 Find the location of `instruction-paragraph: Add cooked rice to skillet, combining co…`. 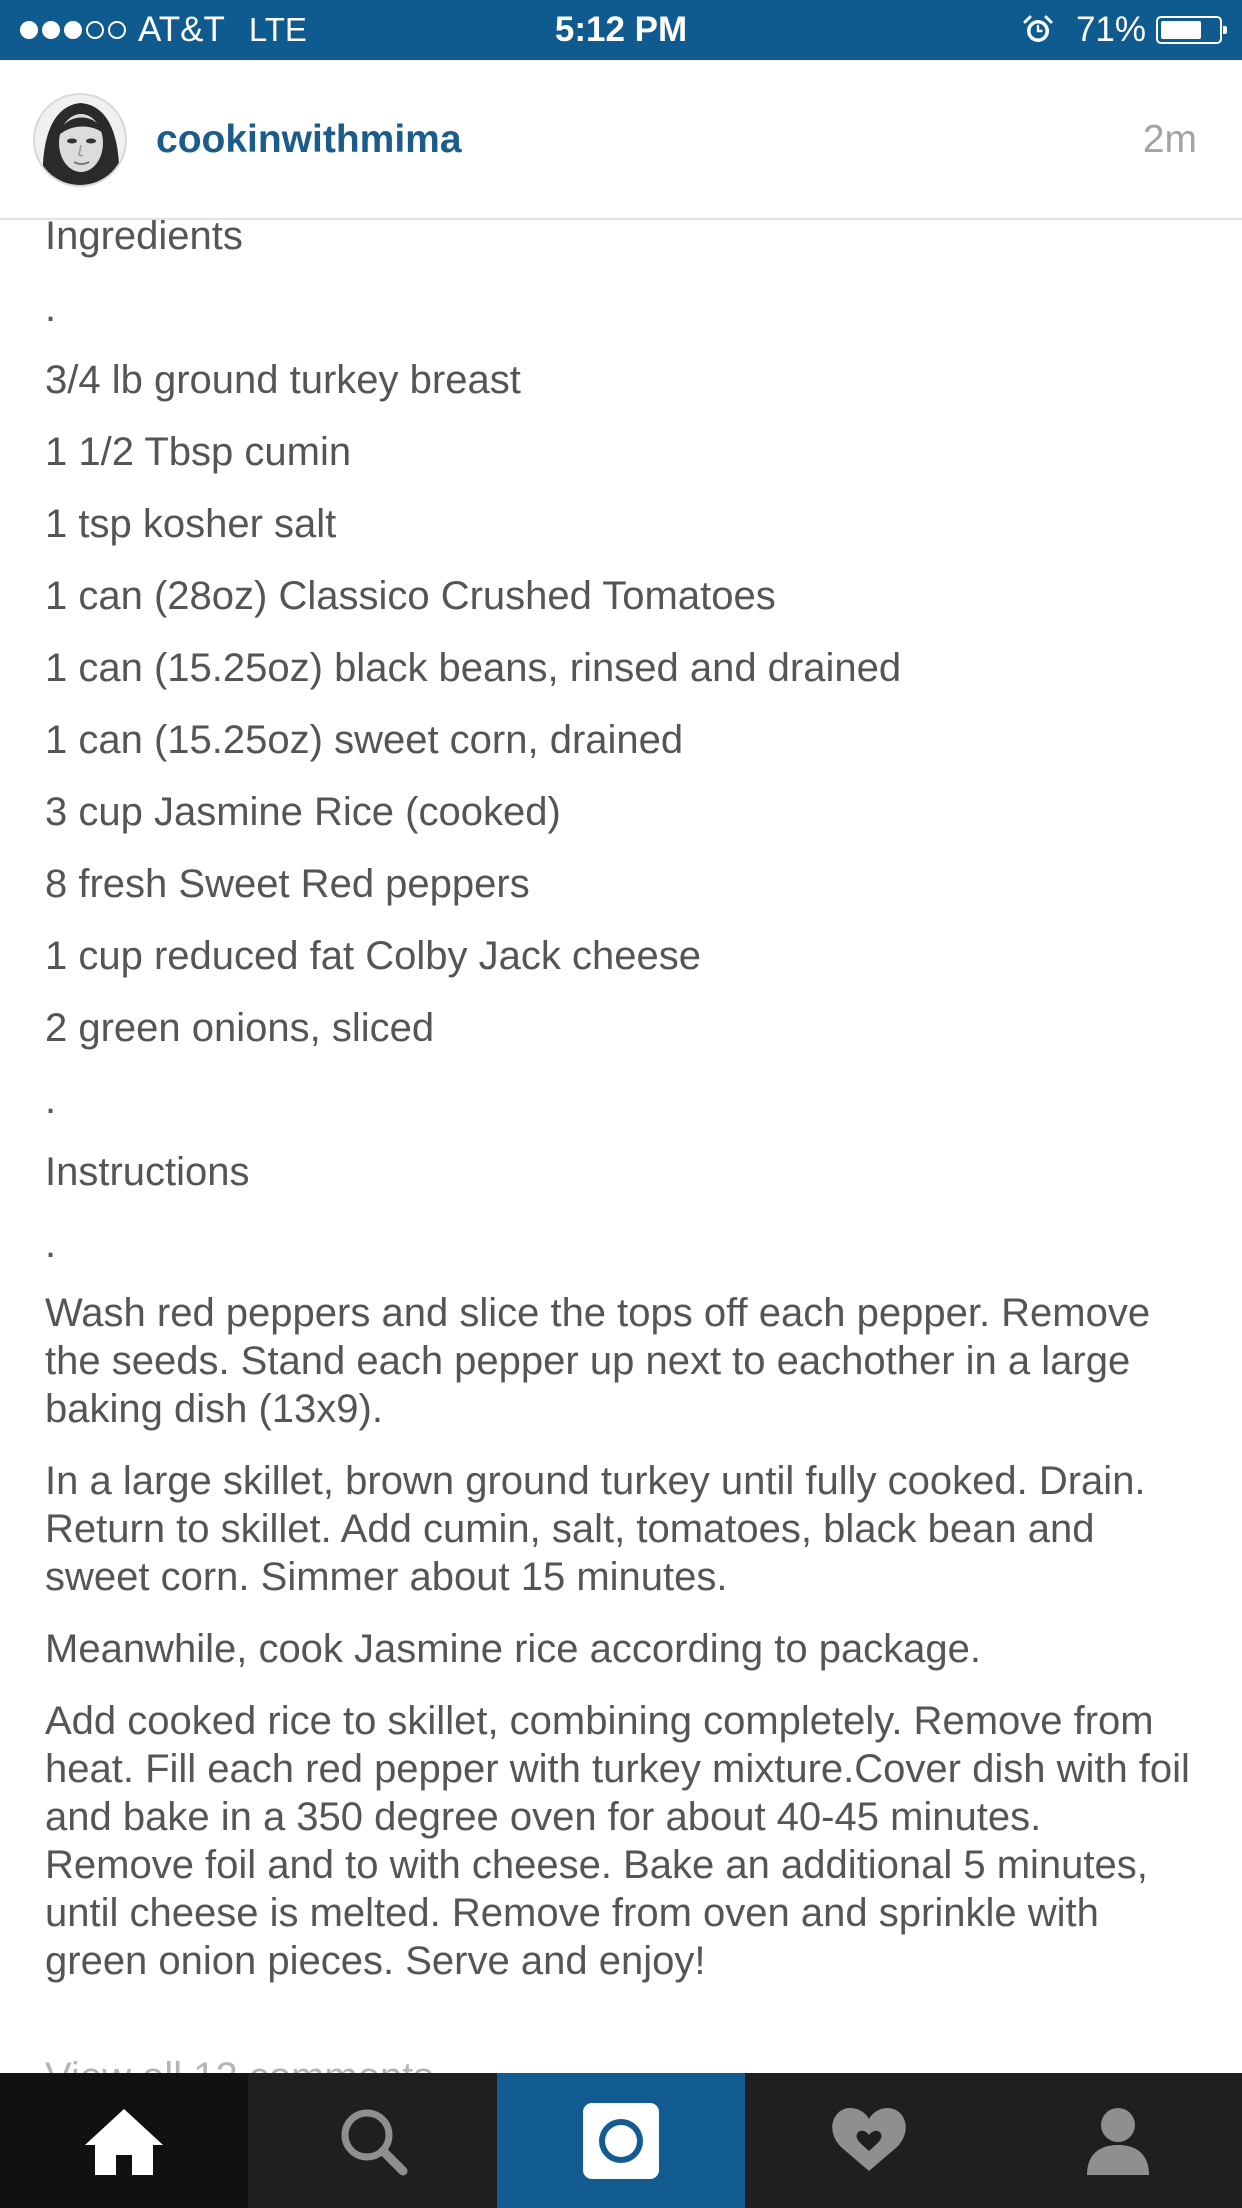

instruction-paragraph: Add cooked rice to skillet, combining co… is located at coordinates (617, 1841).